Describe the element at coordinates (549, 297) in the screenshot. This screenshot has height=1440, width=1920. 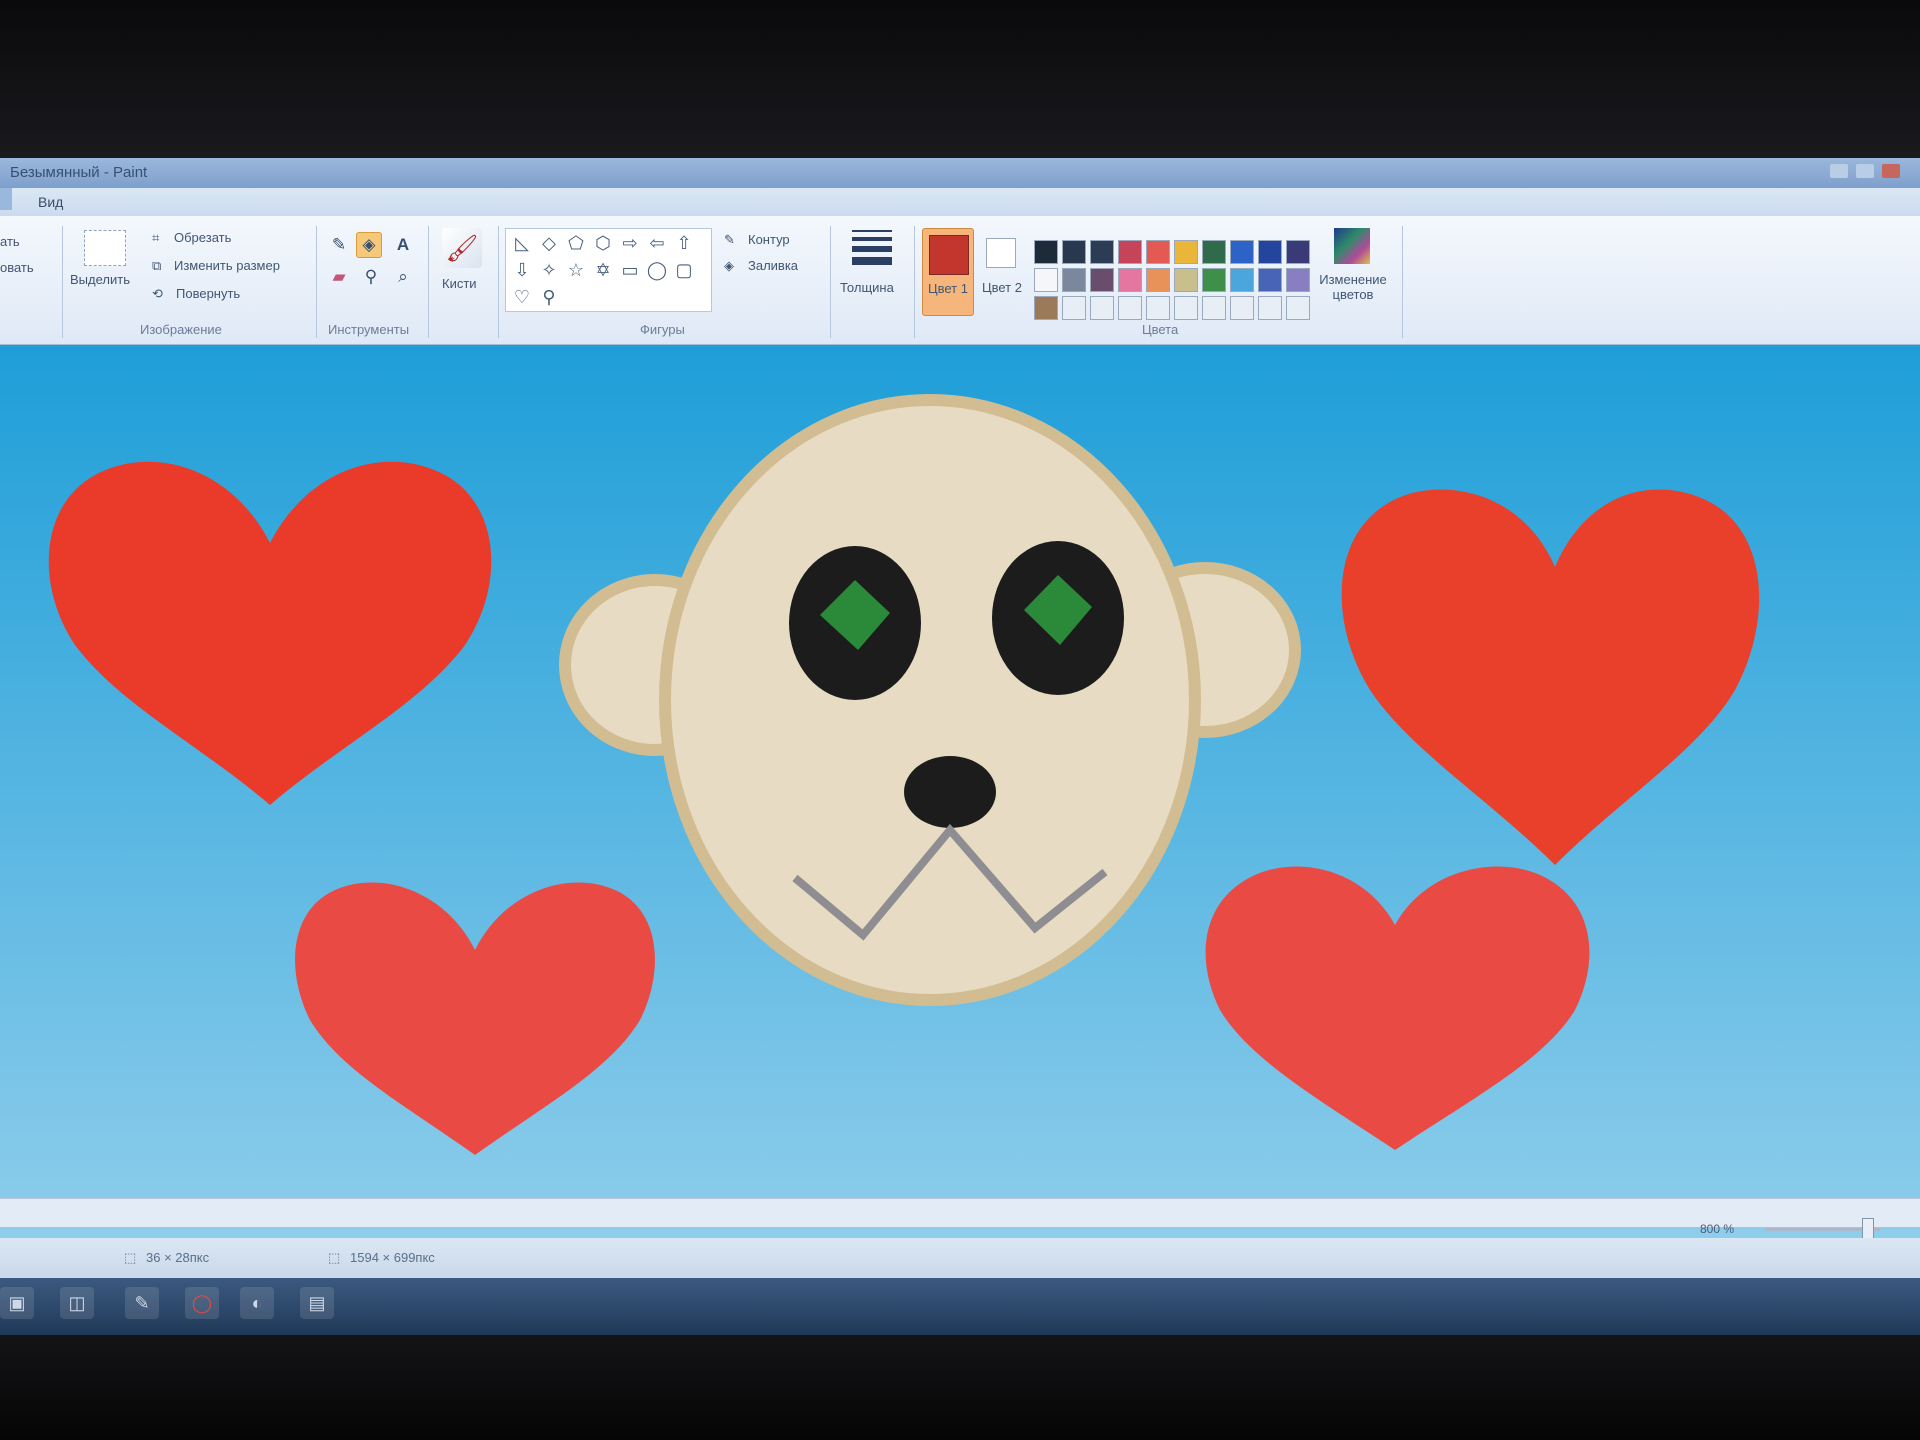
I see `shape-item: ⚲` at that location.